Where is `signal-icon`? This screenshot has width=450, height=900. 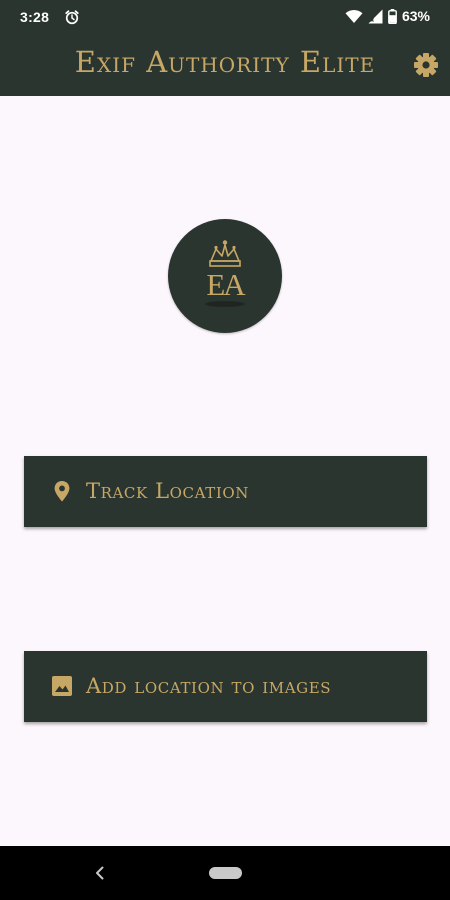
signal-icon is located at coordinates (375, 16).